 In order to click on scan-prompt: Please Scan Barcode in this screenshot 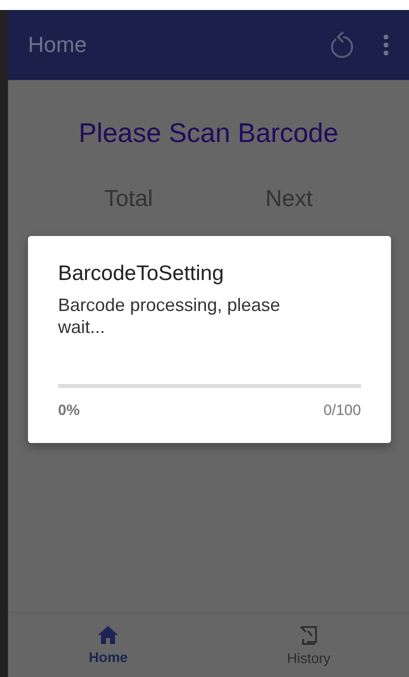, I will do `click(208, 133)`.